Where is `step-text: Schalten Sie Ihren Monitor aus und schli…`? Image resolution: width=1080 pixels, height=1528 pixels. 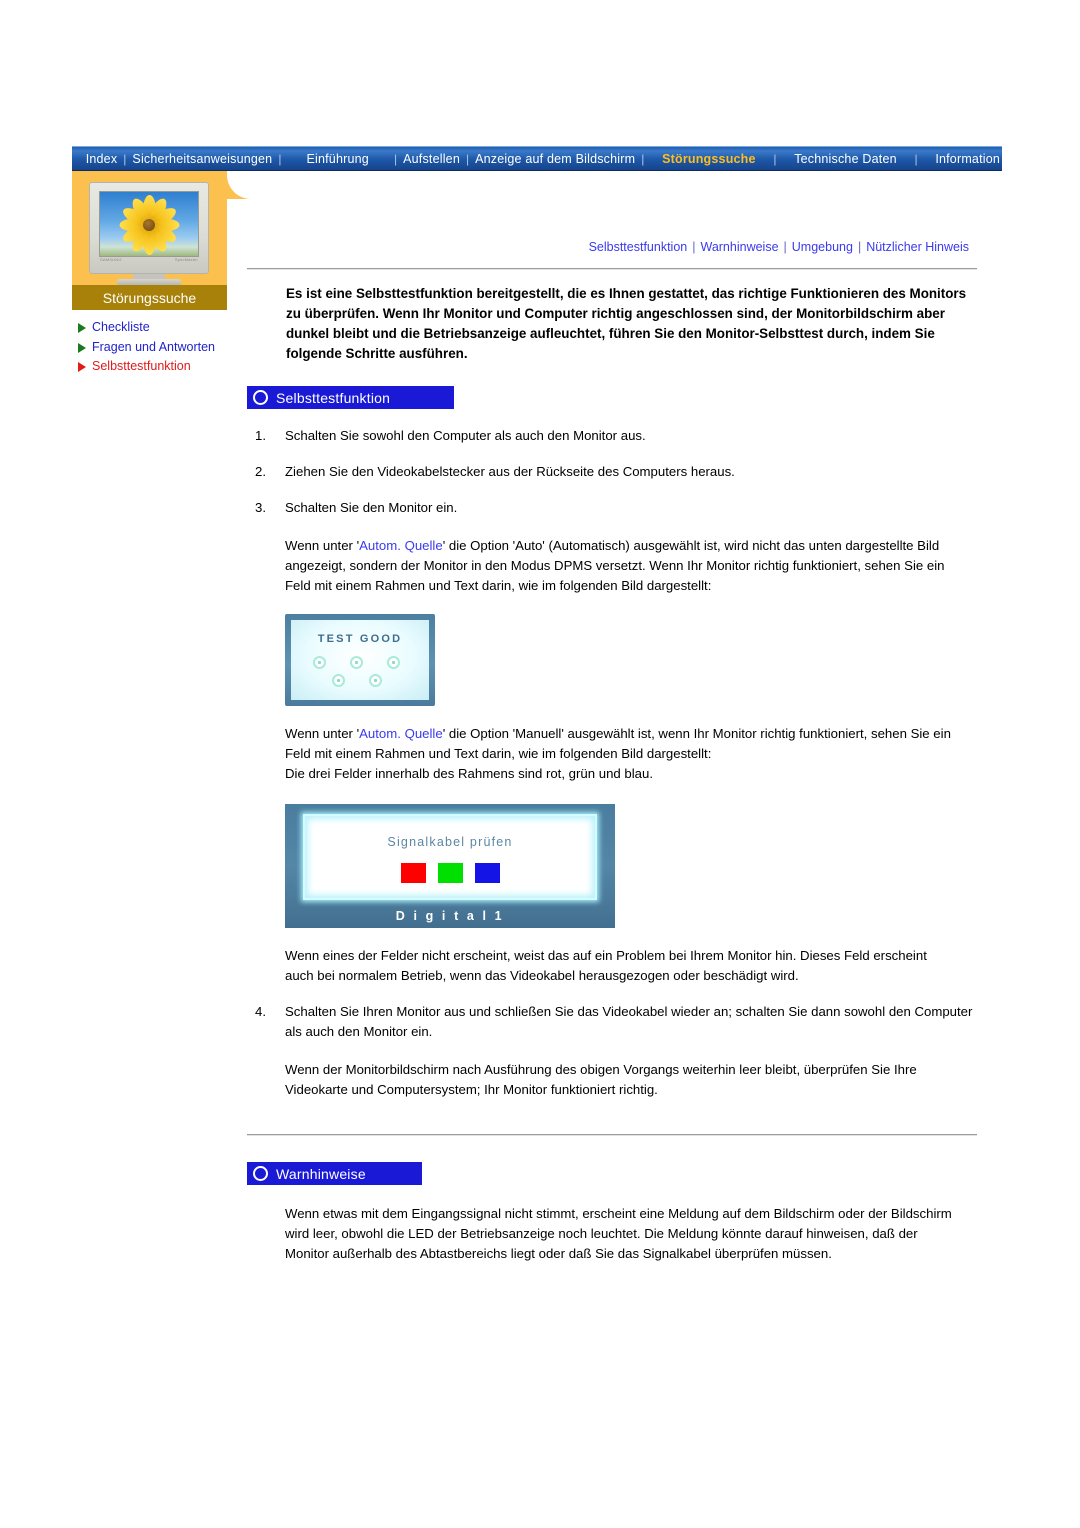
step-text: Schalten Sie Ihren Monitor aus und schli… is located at coordinates (629, 1021).